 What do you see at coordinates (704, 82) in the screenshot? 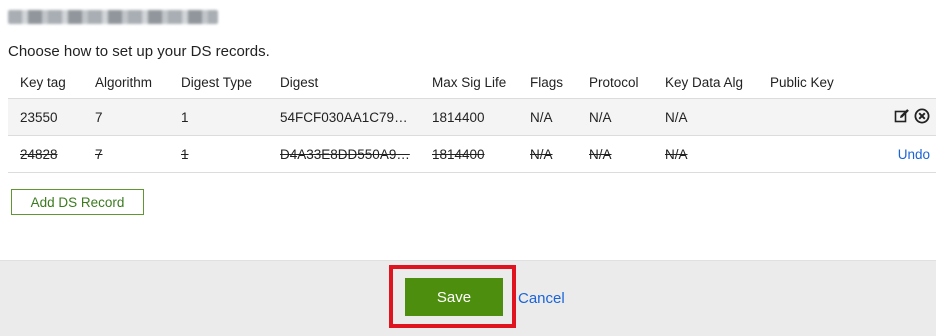
I see `column-header-key-data-alg: Key Data Alg` at bounding box center [704, 82].